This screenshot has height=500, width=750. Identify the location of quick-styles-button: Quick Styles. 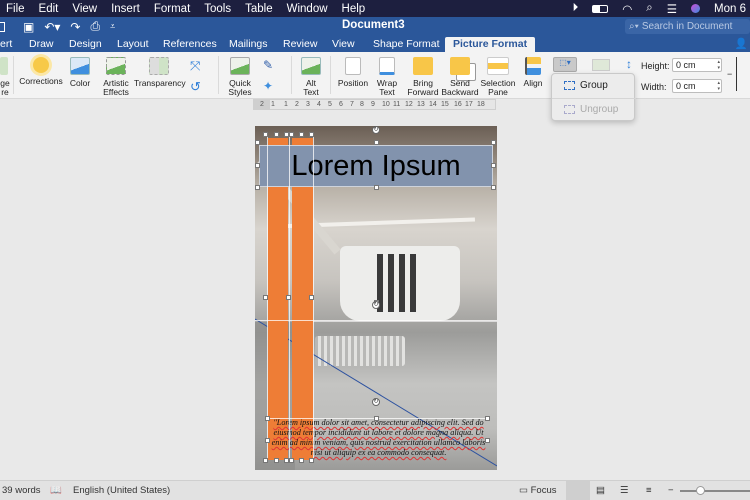
(240, 77).